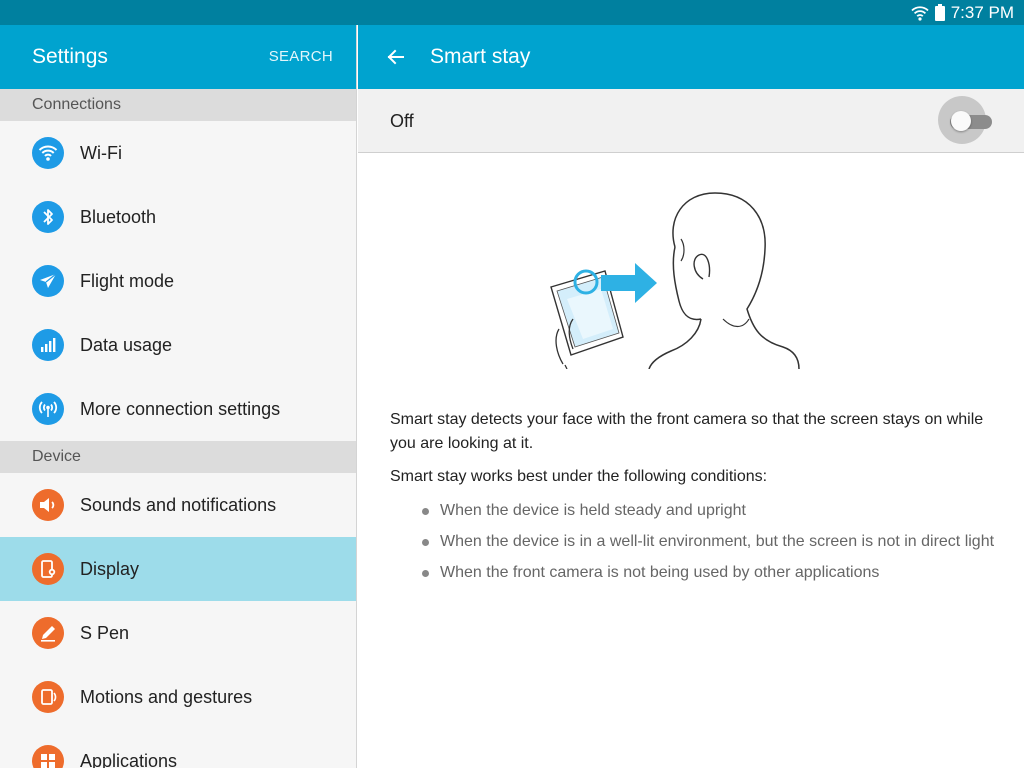 The width and height of the screenshot is (1024, 768). What do you see at coordinates (48, 756) in the screenshot?
I see `applications-icon` at bounding box center [48, 756].